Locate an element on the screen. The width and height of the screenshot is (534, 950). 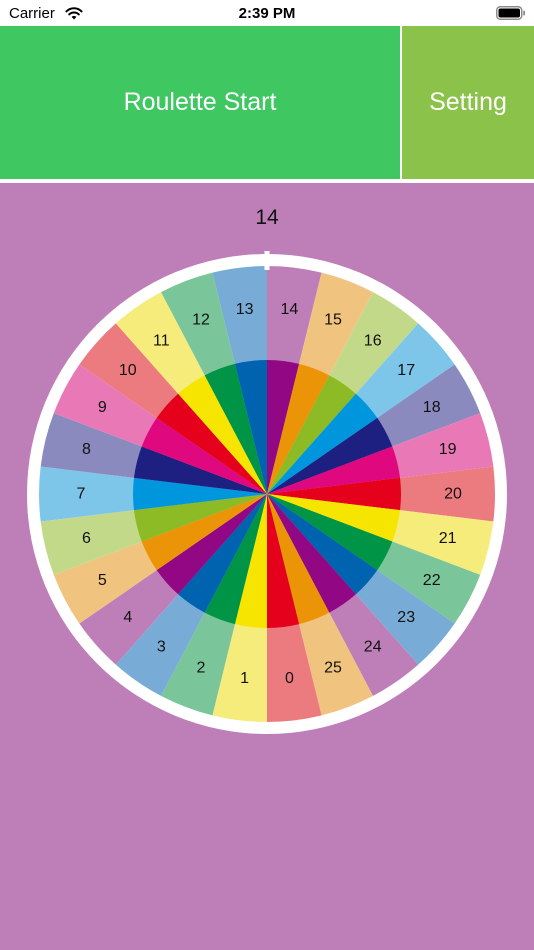
wheel-label: 18 is located at coordinates (432, 407).